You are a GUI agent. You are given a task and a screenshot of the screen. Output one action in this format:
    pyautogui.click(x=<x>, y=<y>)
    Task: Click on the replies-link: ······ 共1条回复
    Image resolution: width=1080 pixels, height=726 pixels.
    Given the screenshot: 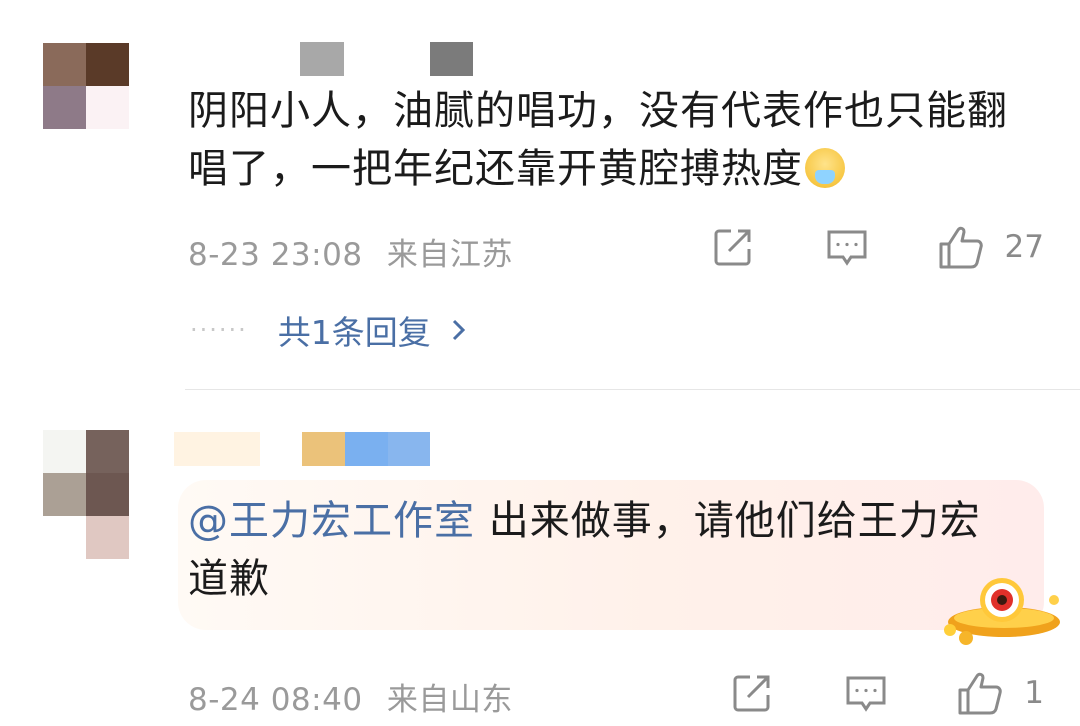 What is the action you would take?
    pyautogui.click(x=329, y=330)
    